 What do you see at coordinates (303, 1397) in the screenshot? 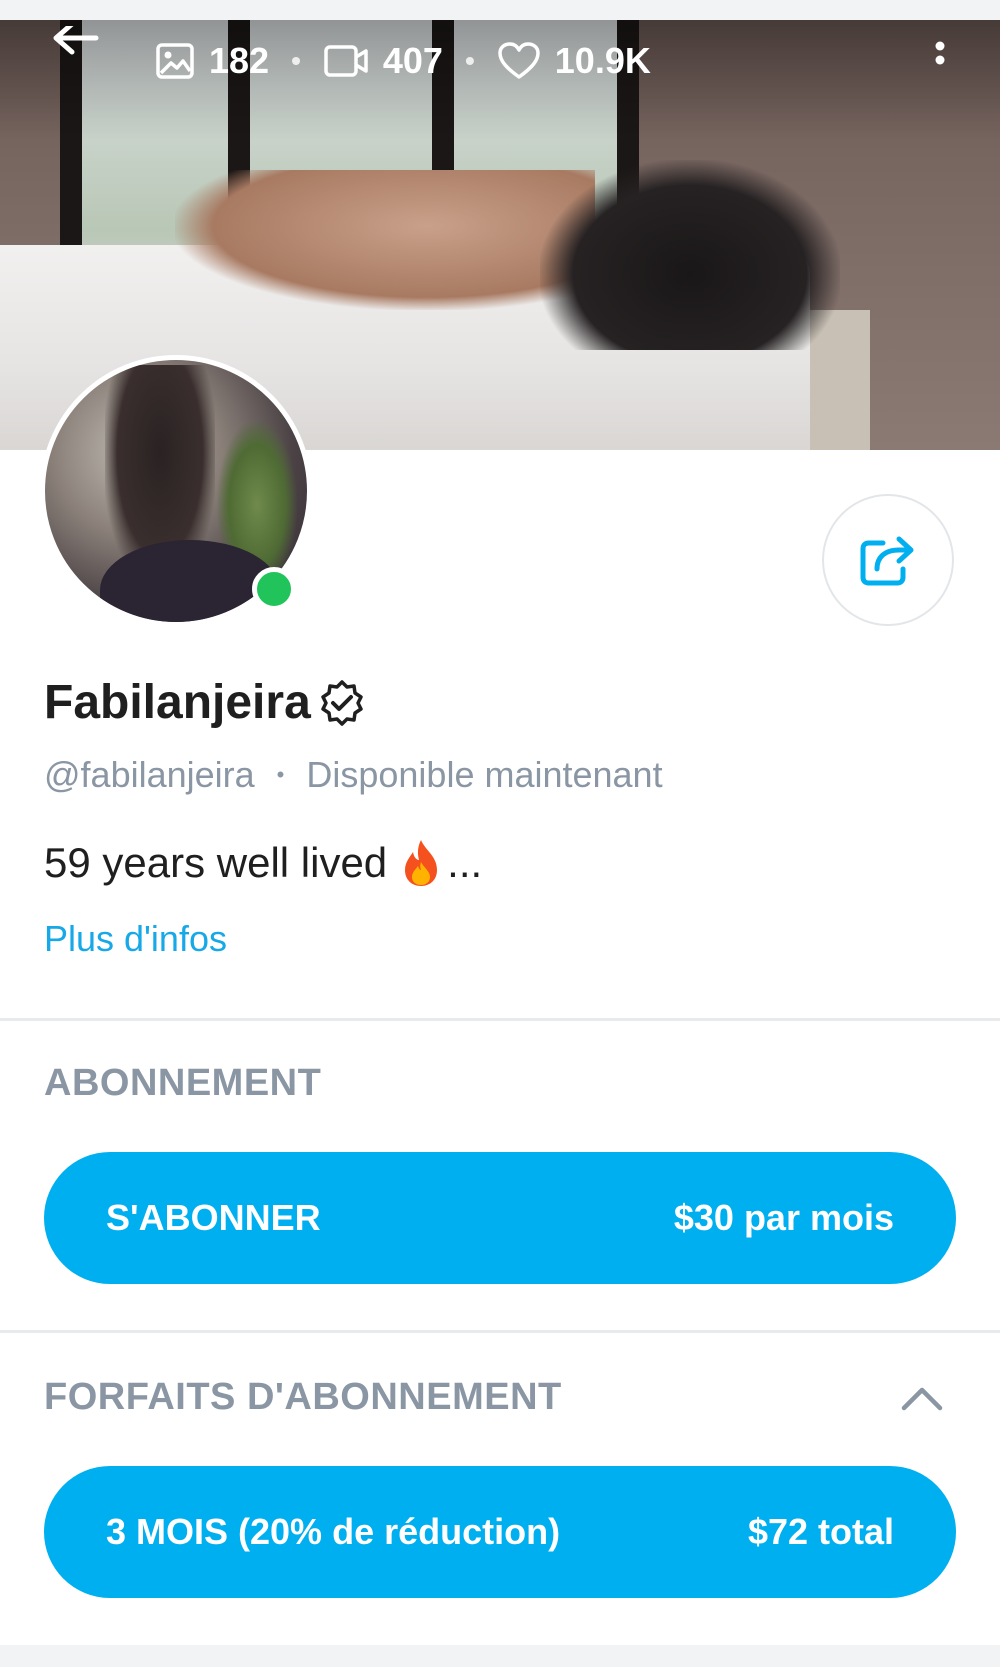
I see `bundles-section-title: FORFAITS D'ABONNEMENT` at bounding box center [303, 1397].